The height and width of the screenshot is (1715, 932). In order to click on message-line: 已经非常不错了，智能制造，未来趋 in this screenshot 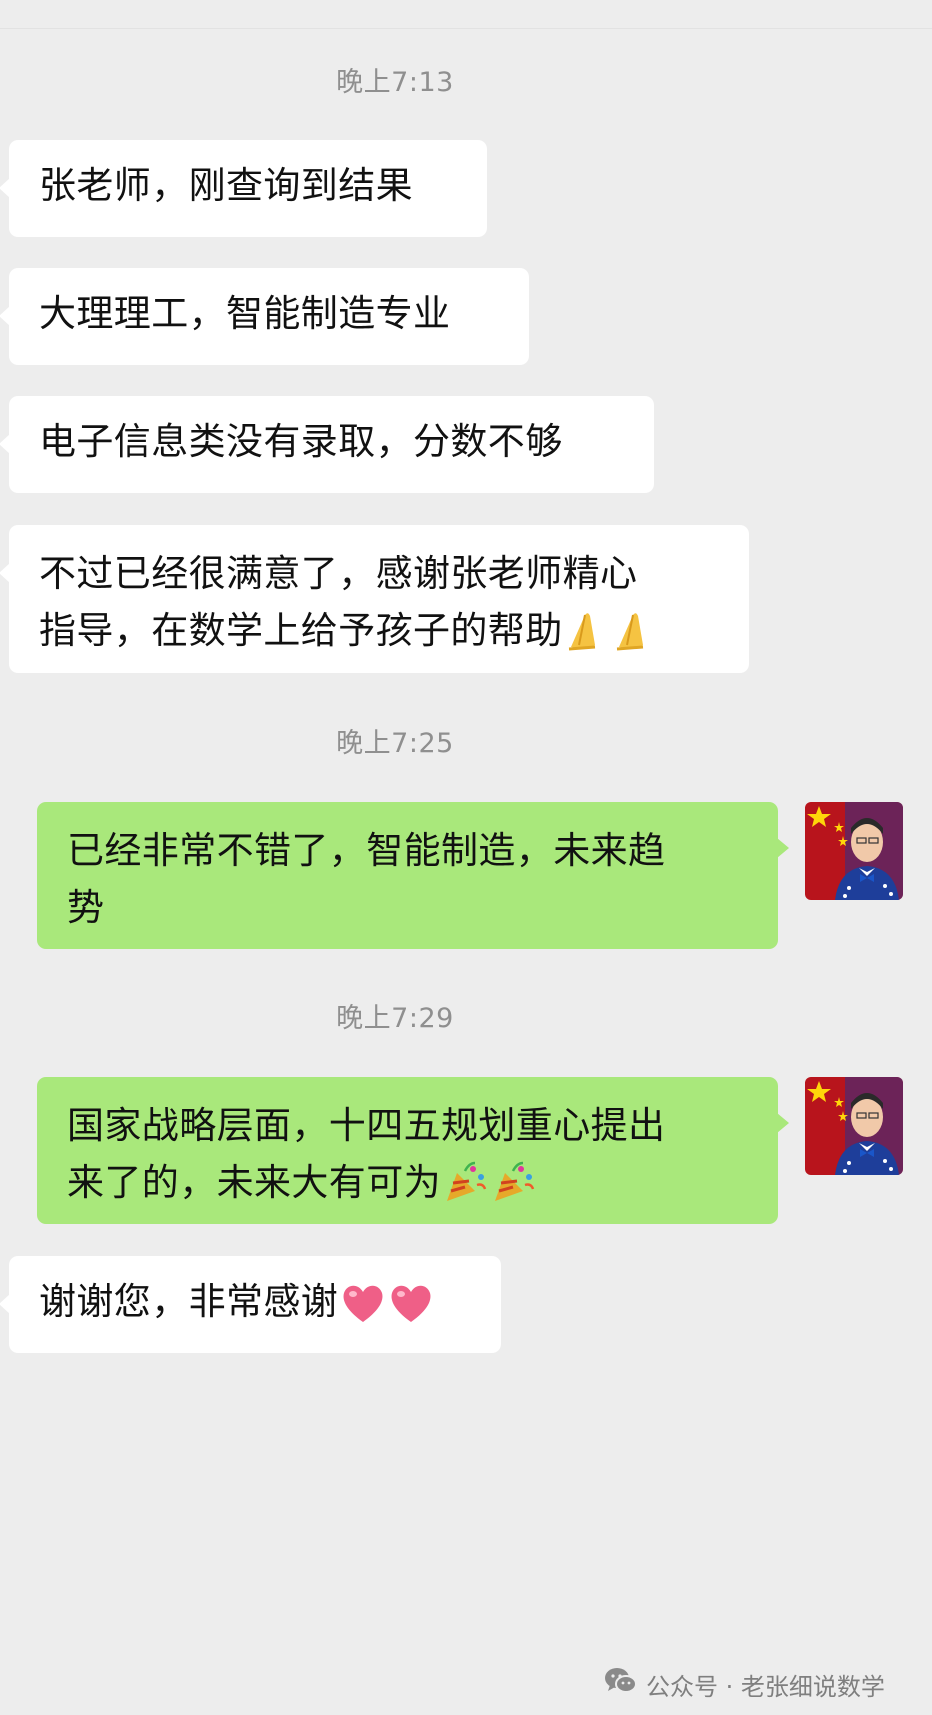, I will do `click(366, 850)`.